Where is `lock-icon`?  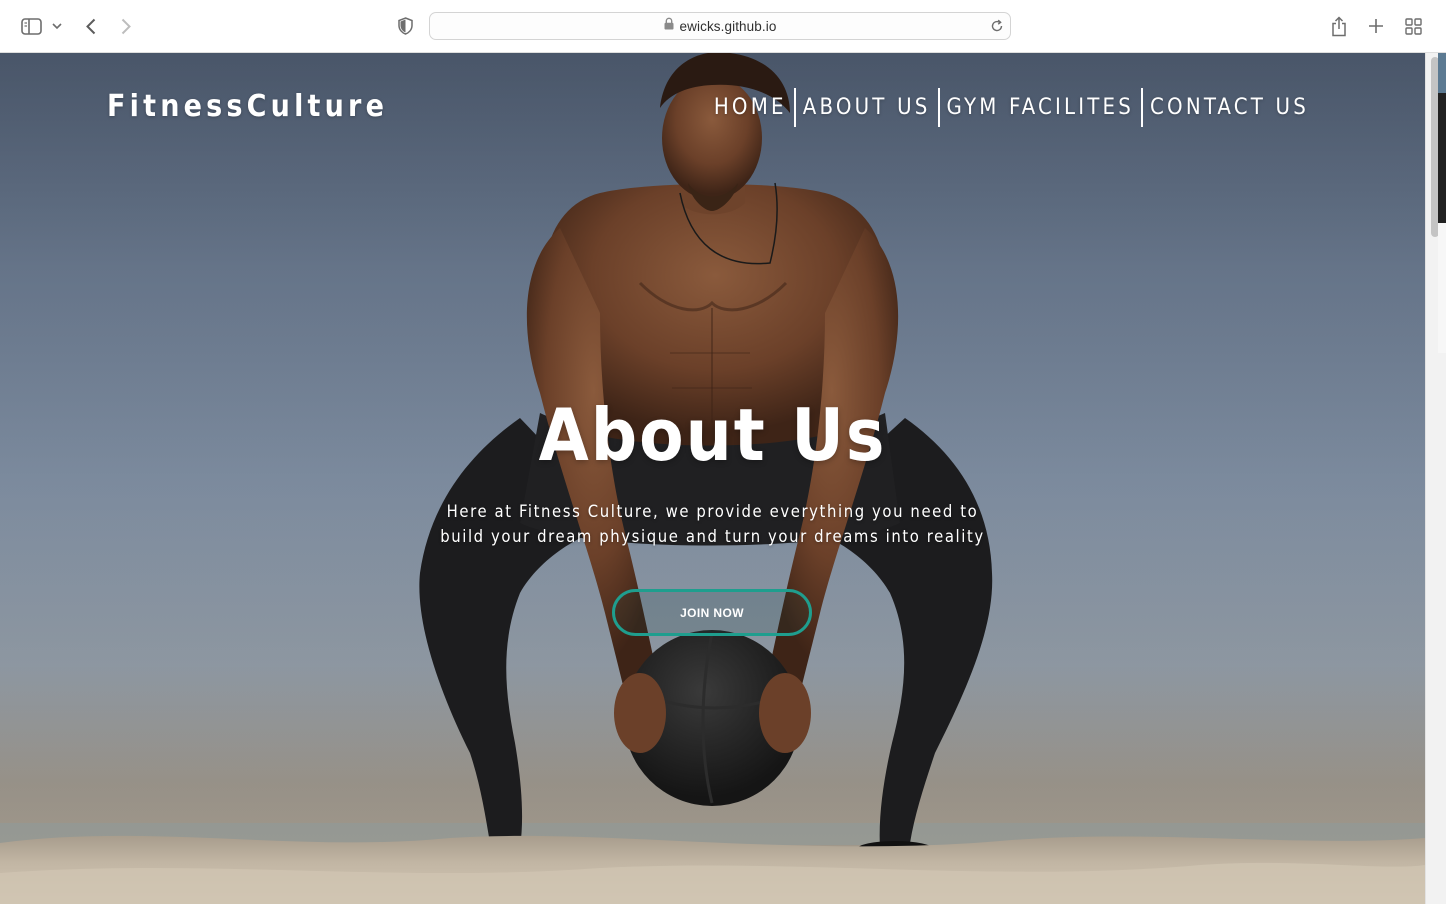
lock-icon is located at coordinates (669, 26).